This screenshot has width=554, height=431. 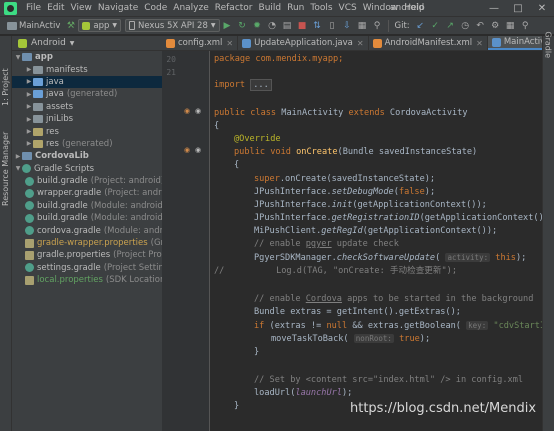 I want to click on implemented-class-icon: ◉, so click(x=187, y=111).